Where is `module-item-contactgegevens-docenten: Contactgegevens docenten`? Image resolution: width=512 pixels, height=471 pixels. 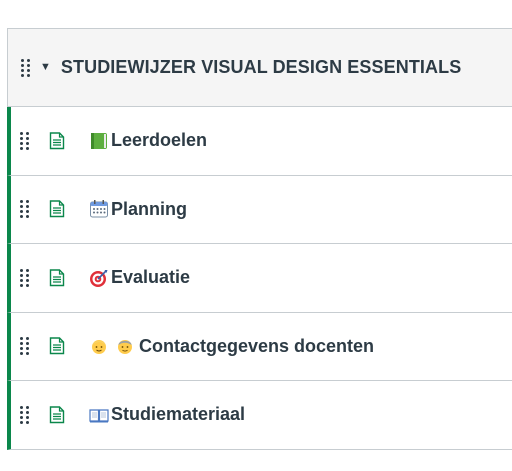
module-item-contactgegevens-docenten: Contactgegevens docenten is located at coordinates (259, 346).